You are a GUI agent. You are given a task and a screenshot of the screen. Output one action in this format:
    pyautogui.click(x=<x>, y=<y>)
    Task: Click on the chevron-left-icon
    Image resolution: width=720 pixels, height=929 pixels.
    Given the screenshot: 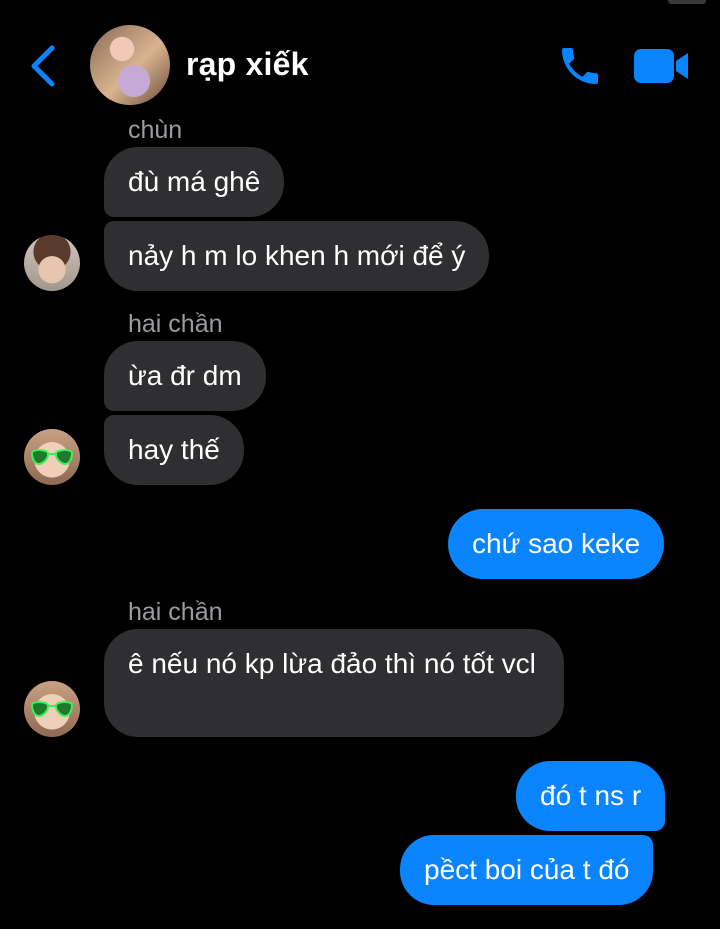 What is the action you would take?
    pyautogui.click(x=44, y=66)
    